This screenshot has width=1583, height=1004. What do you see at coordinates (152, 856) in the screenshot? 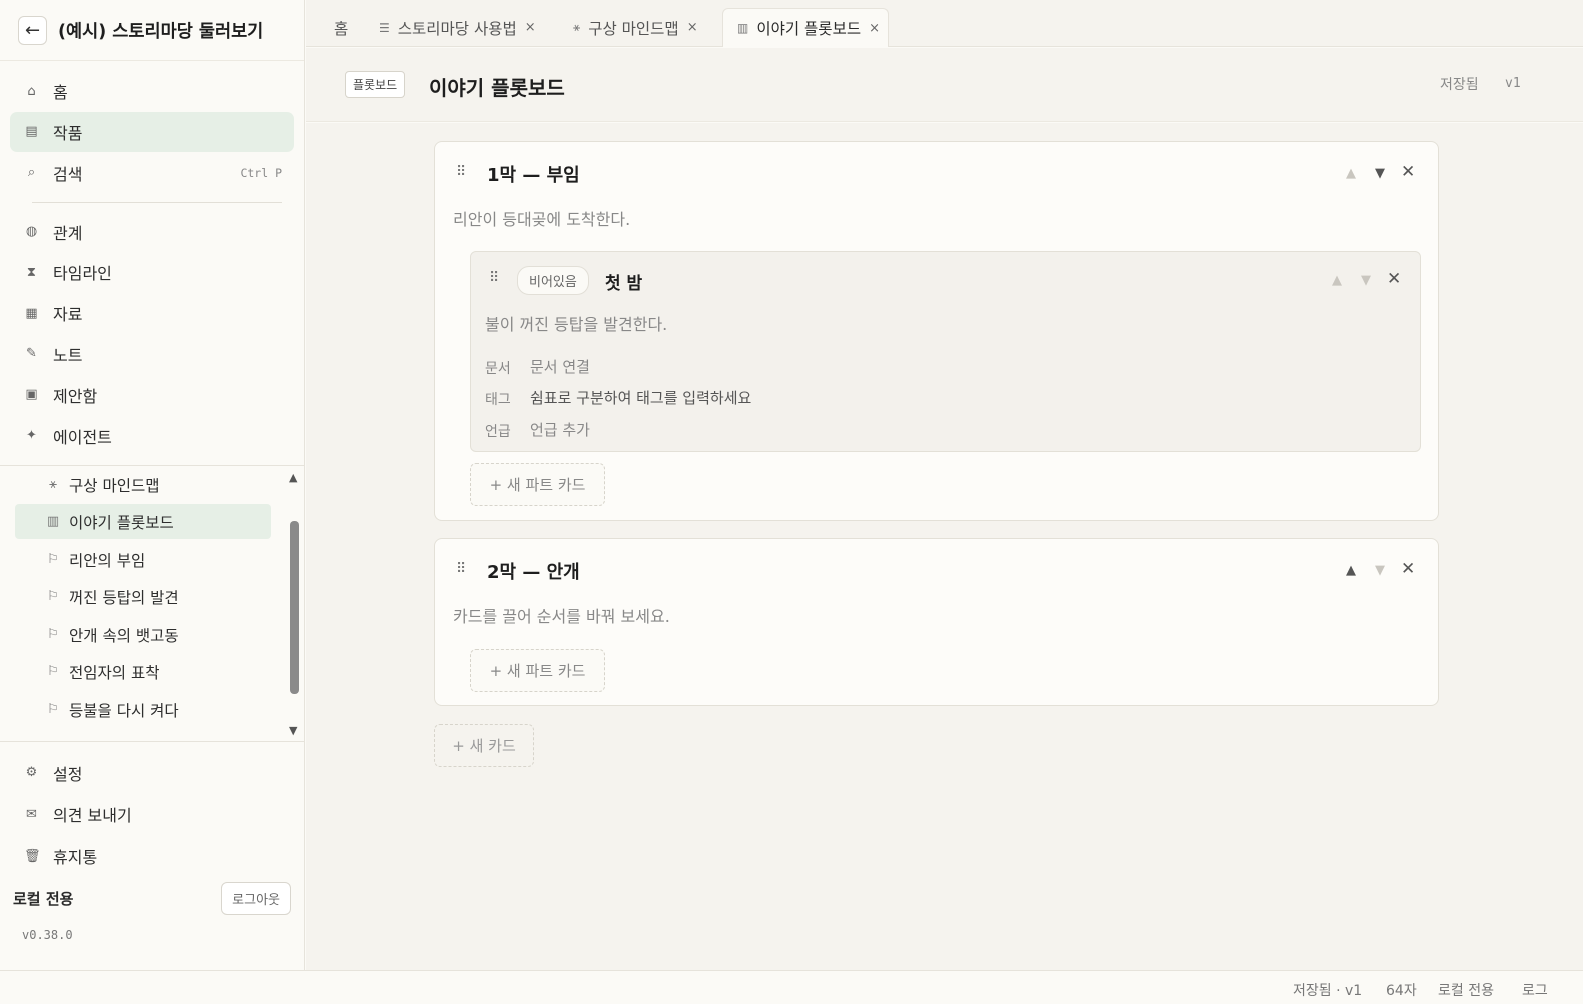
I see `nav-item-trash: 🗑 휴지통` at bounding box center [152, 856].